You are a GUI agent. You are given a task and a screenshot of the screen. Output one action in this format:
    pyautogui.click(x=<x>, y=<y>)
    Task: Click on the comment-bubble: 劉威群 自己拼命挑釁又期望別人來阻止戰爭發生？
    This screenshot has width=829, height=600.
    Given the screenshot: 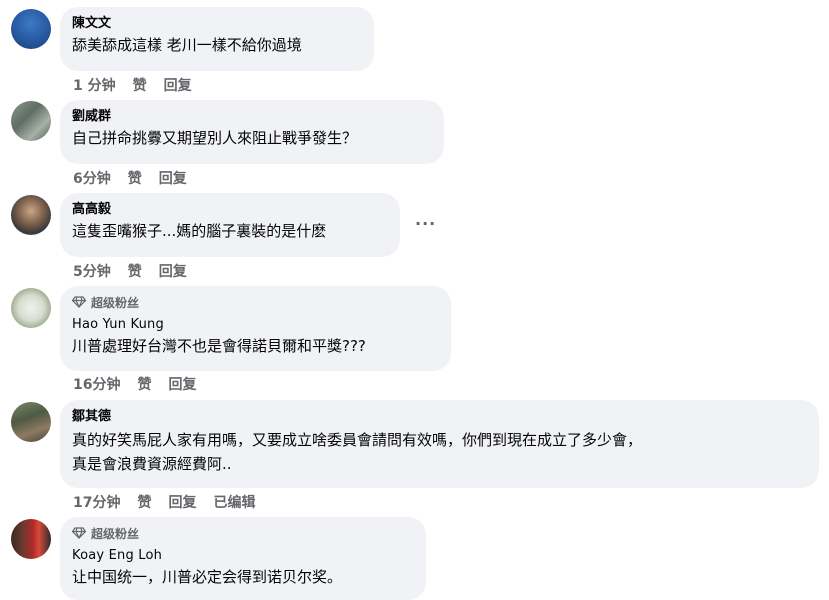 What is the action you would take?
    pyautogui.click(x=252, y=132)
    